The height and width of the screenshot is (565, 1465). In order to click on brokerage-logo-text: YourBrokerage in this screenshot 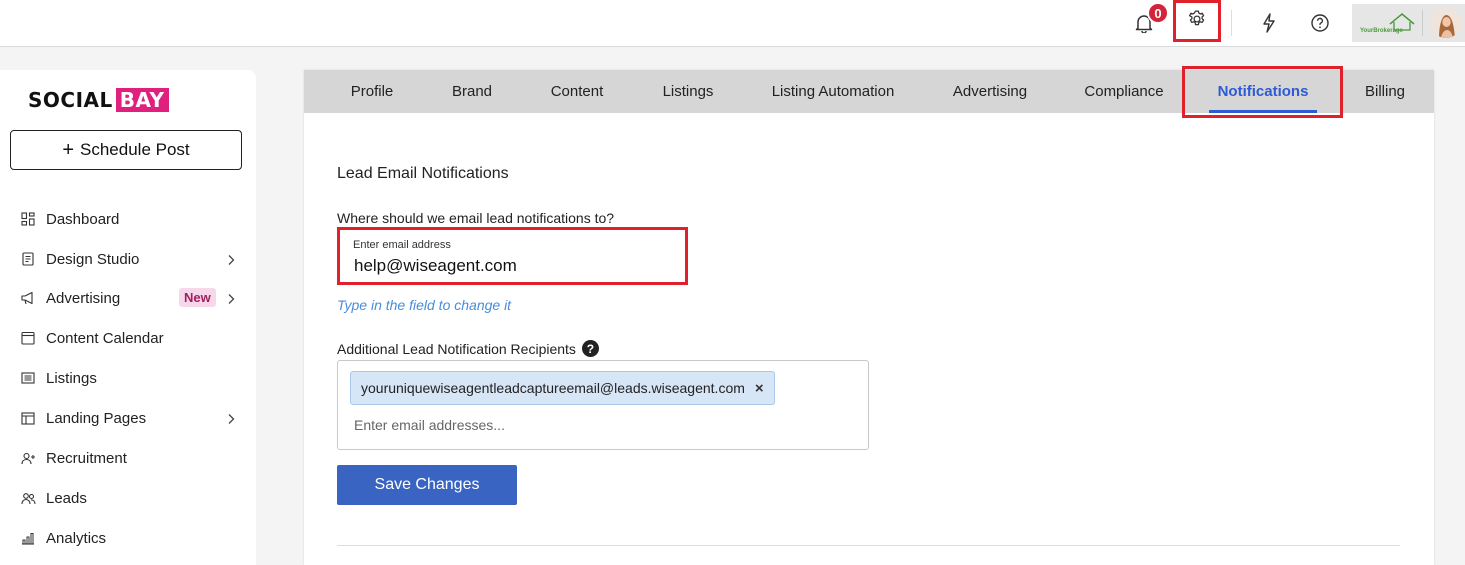, I will do `click(1381, 31)`.